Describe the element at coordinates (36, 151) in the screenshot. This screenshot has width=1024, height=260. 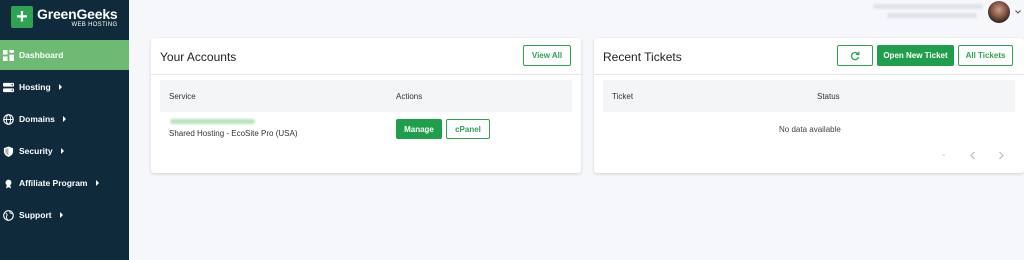
I see `sidebar-item-label: Security` at that location.